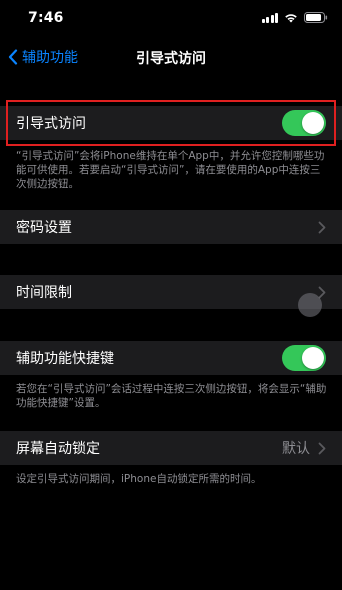 The image size is (342, 590). I want to click on accessibility-shortcut-label: 辅助功能快捷键, so click(65, 359).